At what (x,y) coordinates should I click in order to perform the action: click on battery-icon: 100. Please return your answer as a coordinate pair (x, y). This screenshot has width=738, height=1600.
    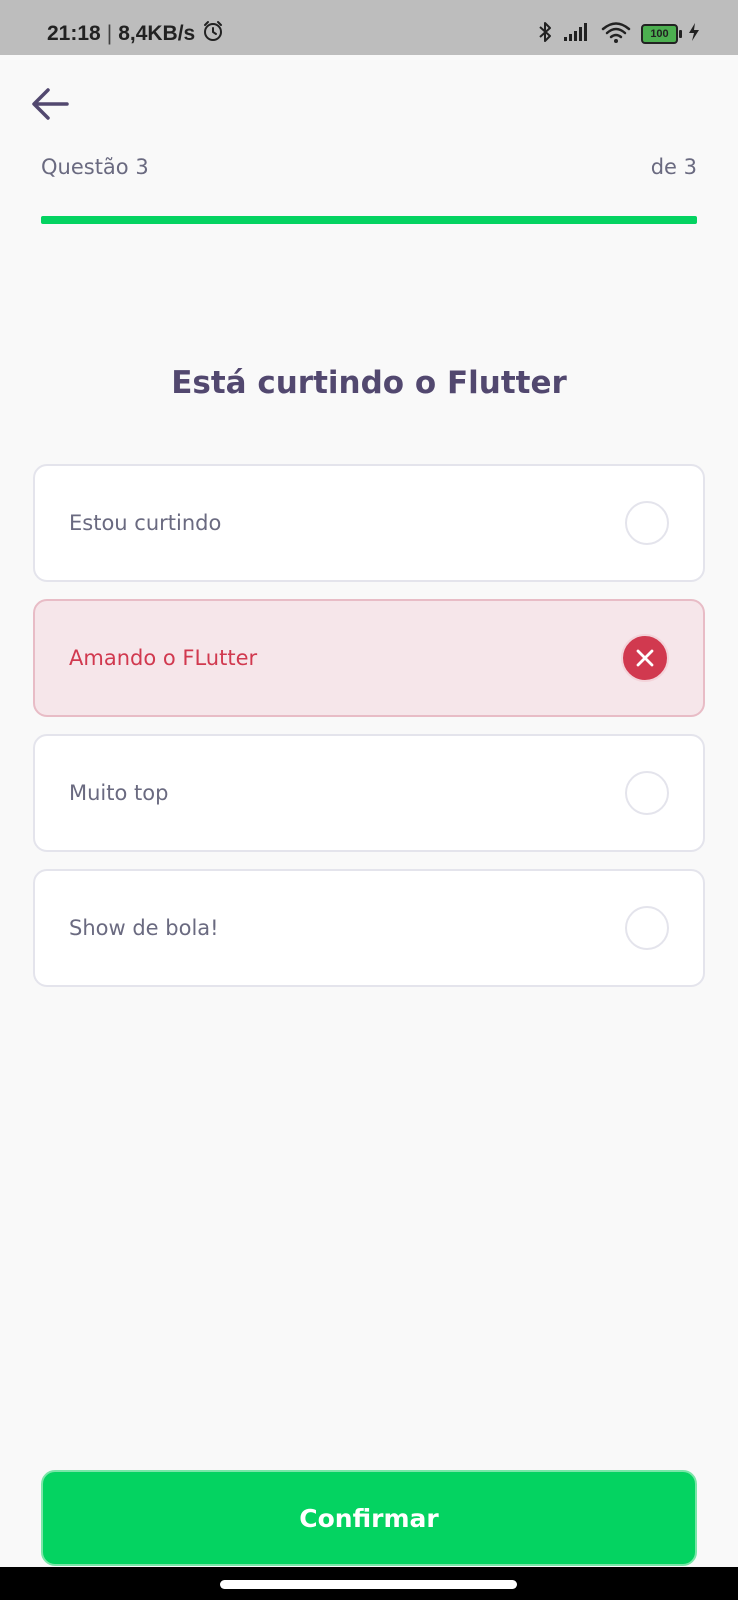
    Looking at the image, I should click on (661, 34).